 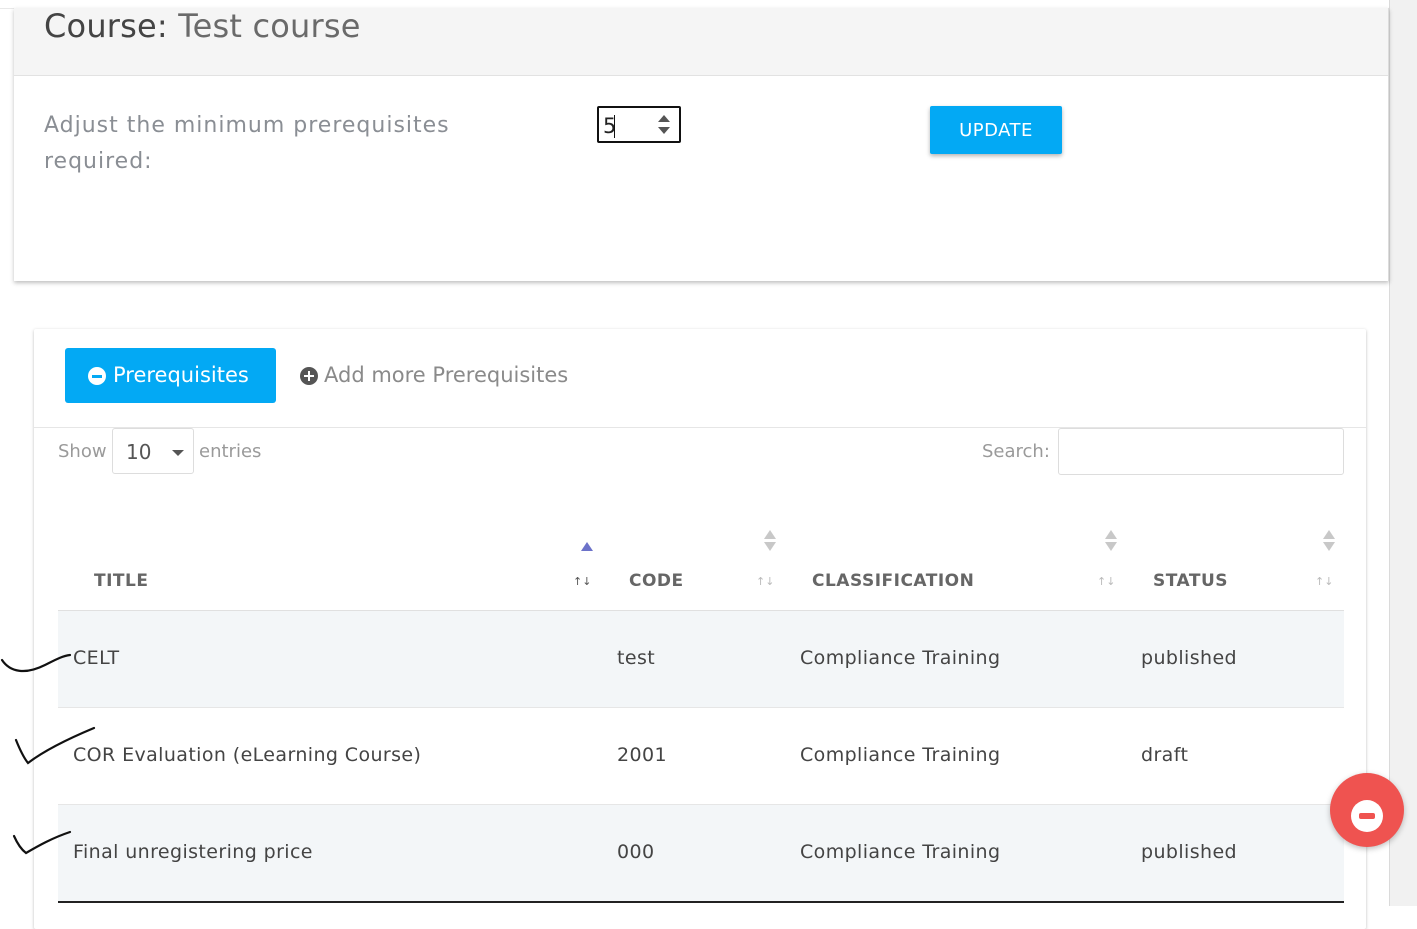 What do you see at coordinates (446, 375) in the screenshot?
I see `tab-add-more-label: Add more Prerequisites` at bounding box center [446, 375].